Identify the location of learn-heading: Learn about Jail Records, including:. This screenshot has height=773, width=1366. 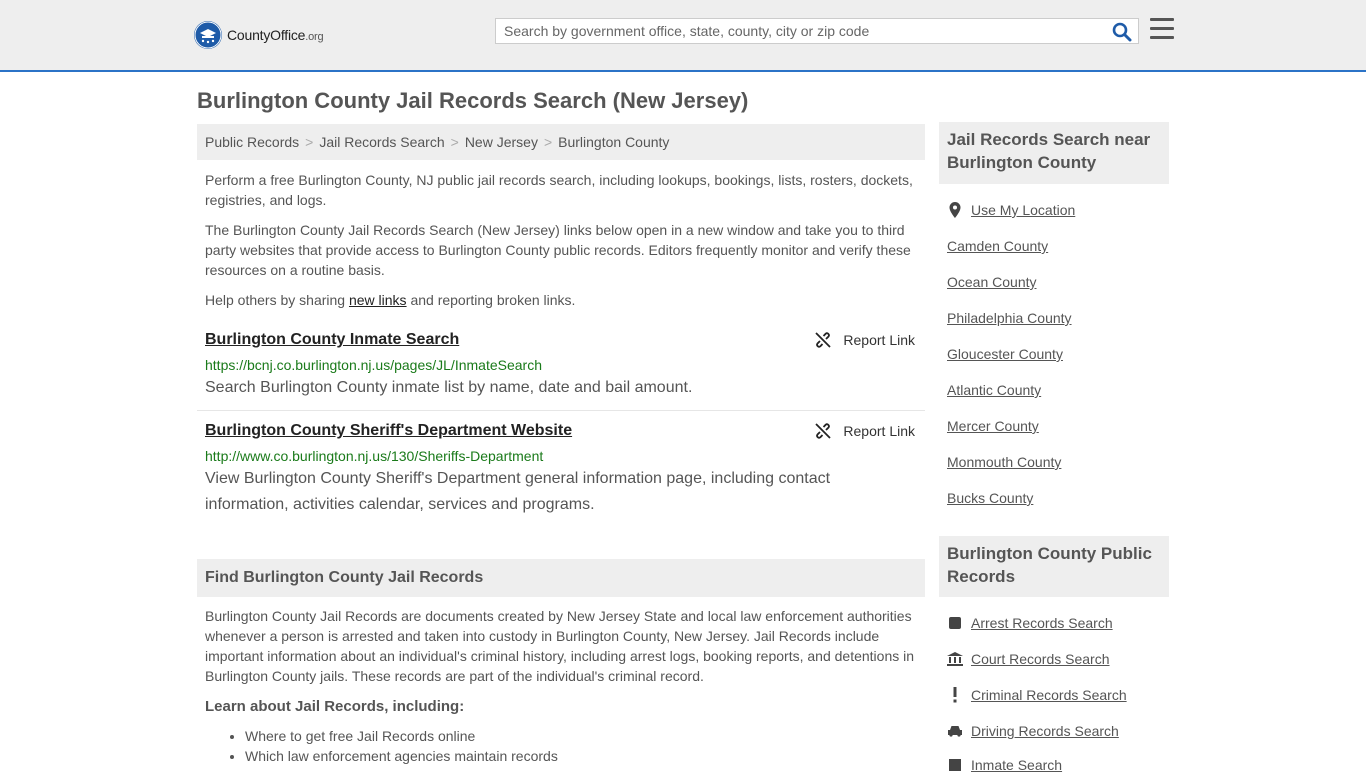
(335, 706).